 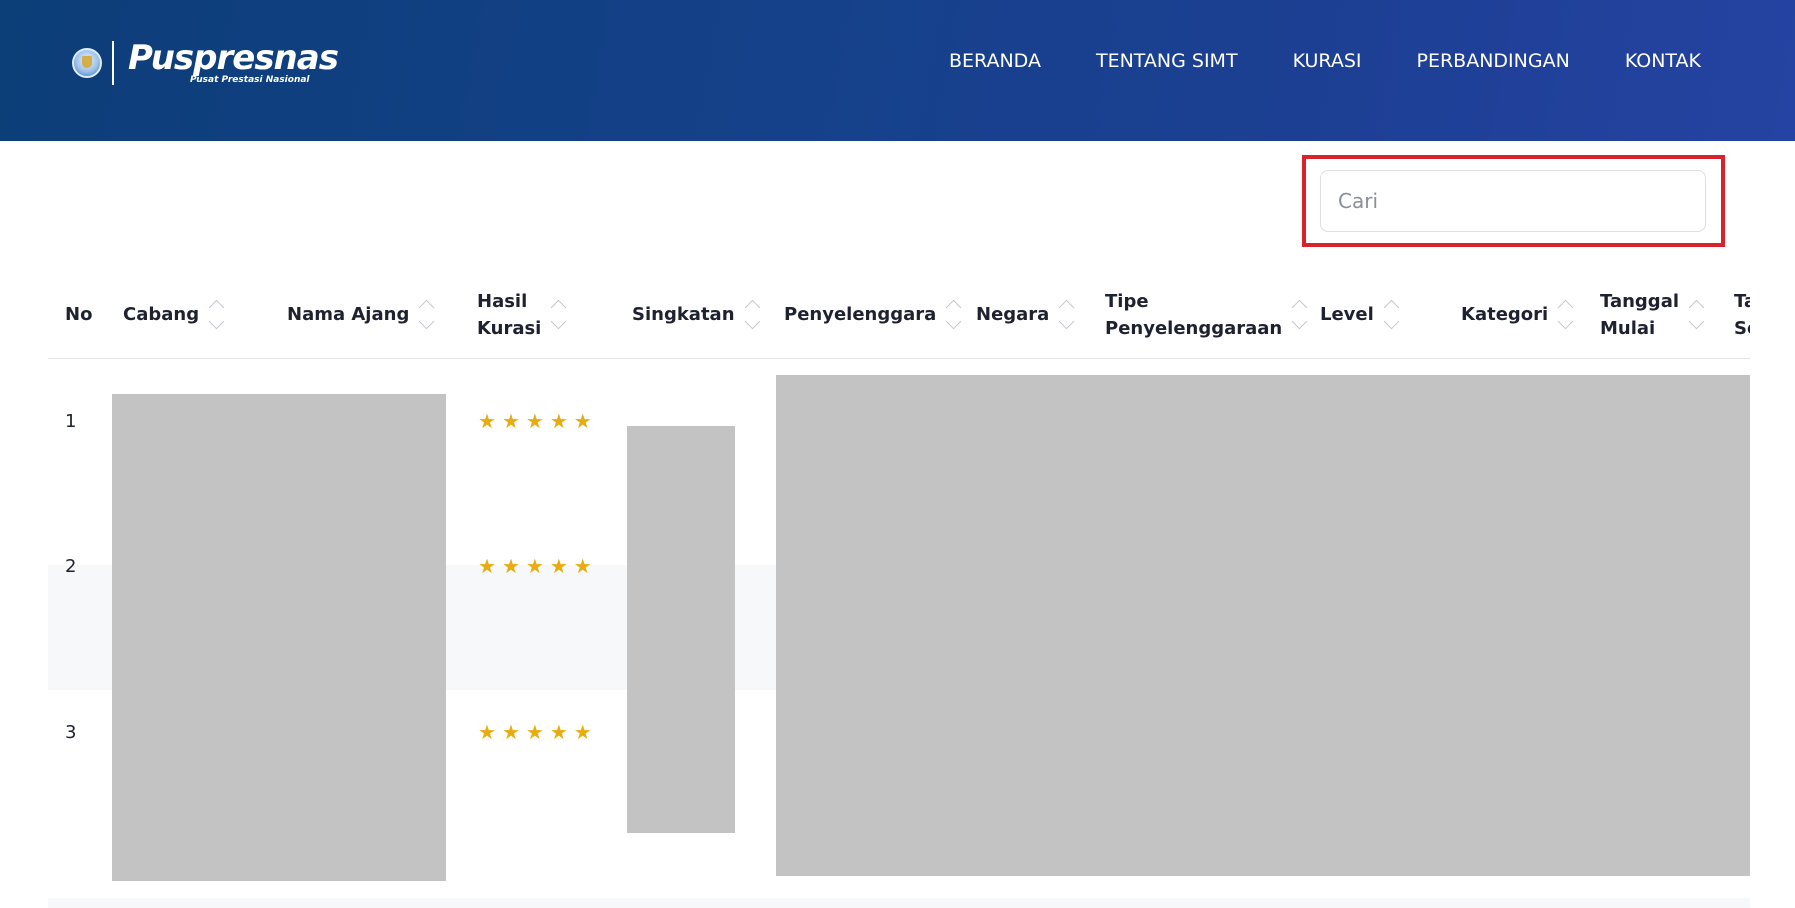 What do you see at coordinates (860, 314) in the screenshot?
I see `column-header-label: Penyelenggara` at bounding box center [860, 314].